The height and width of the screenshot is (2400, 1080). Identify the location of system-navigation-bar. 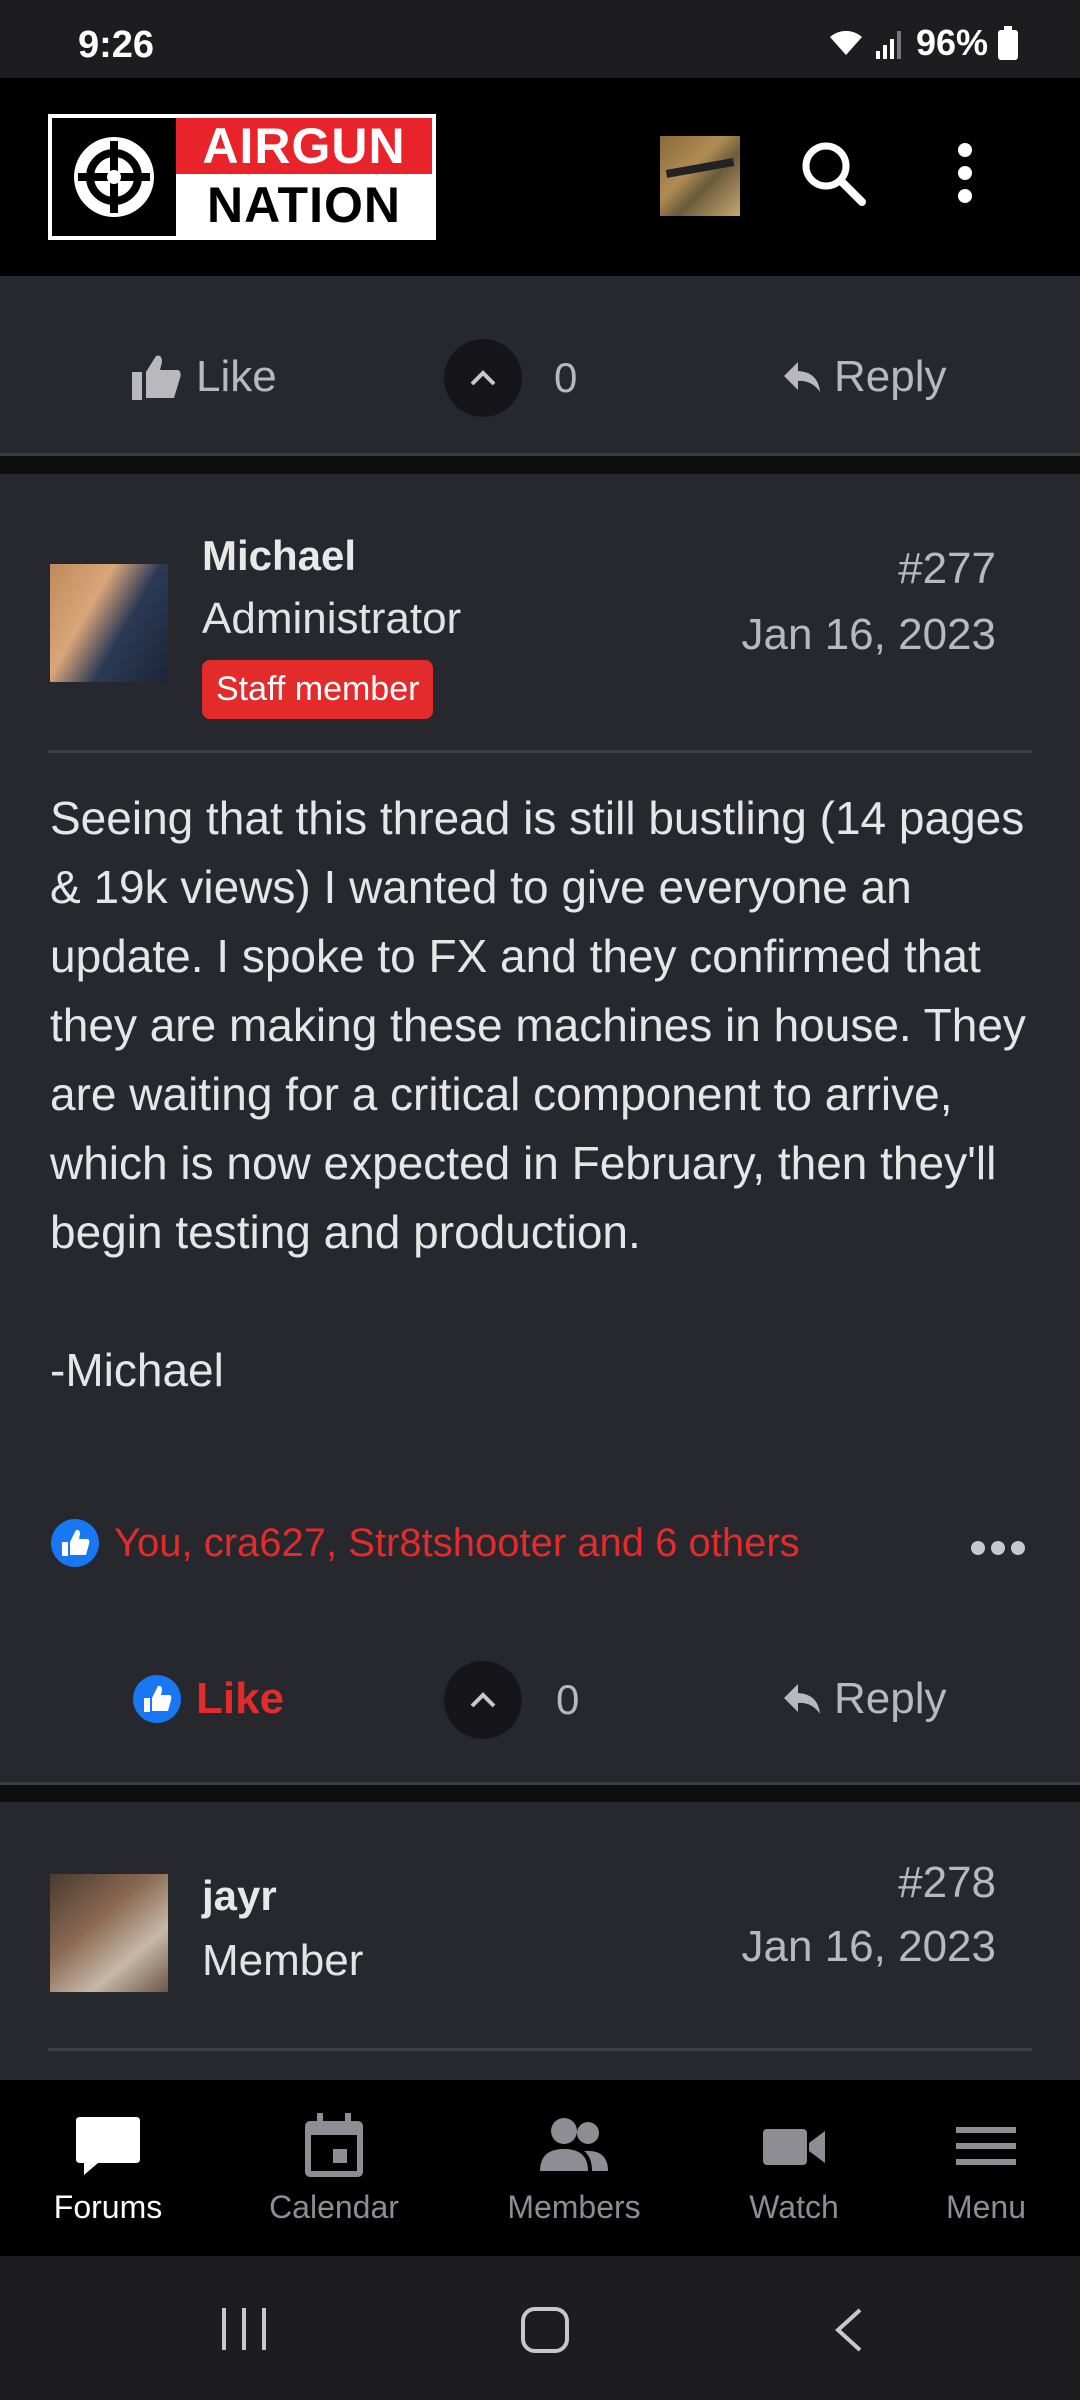
(540, 2328).